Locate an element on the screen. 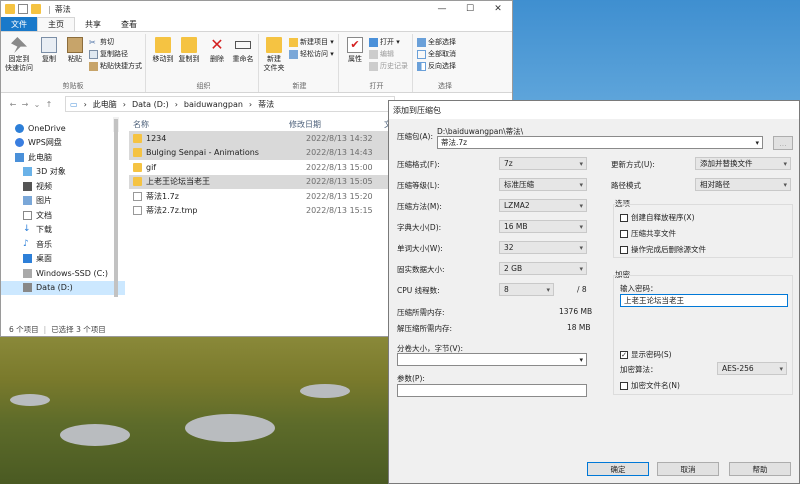  archive-name-combobox: 蒂法.7z ▾ is located at coordinates (600, 142).